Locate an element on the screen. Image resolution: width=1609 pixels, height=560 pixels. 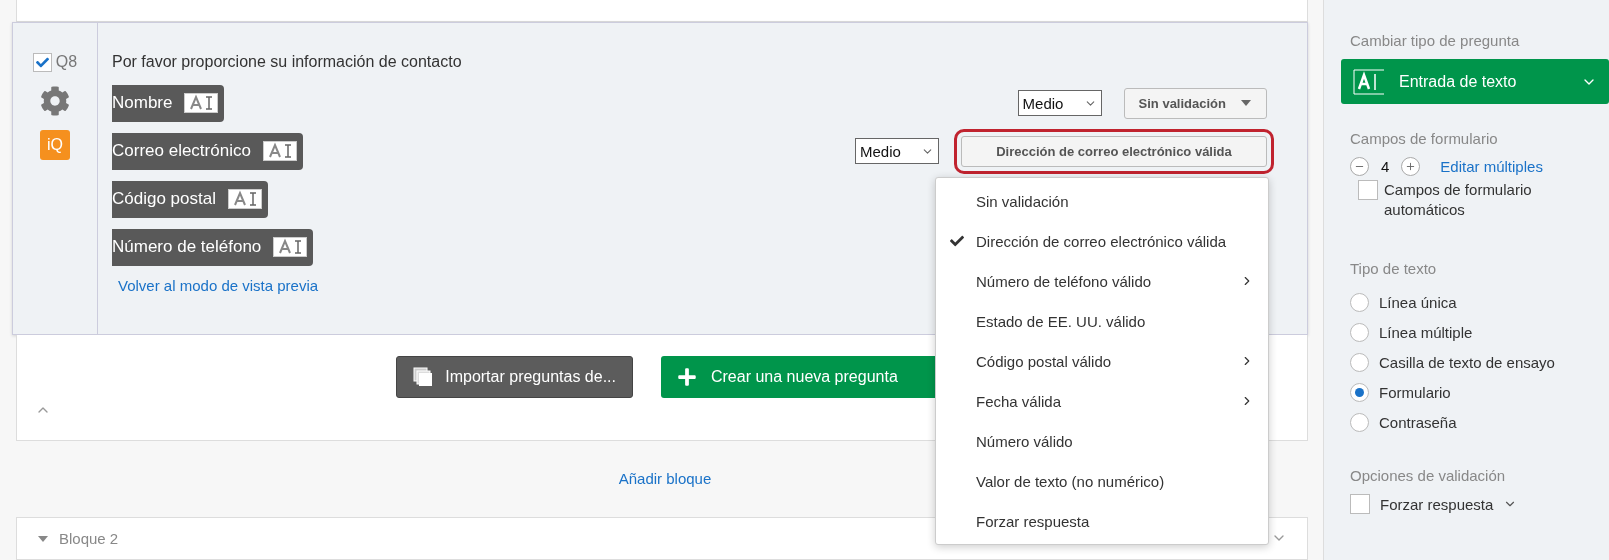
preview-link: Volver al modo de vista previa is located at coordinates (215, 285).